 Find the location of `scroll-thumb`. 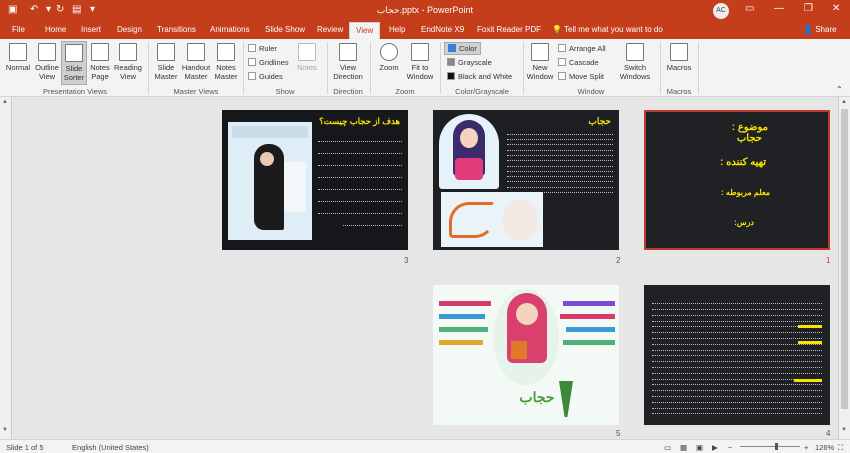

scroll-thumb is located at coordinates (844, 259).